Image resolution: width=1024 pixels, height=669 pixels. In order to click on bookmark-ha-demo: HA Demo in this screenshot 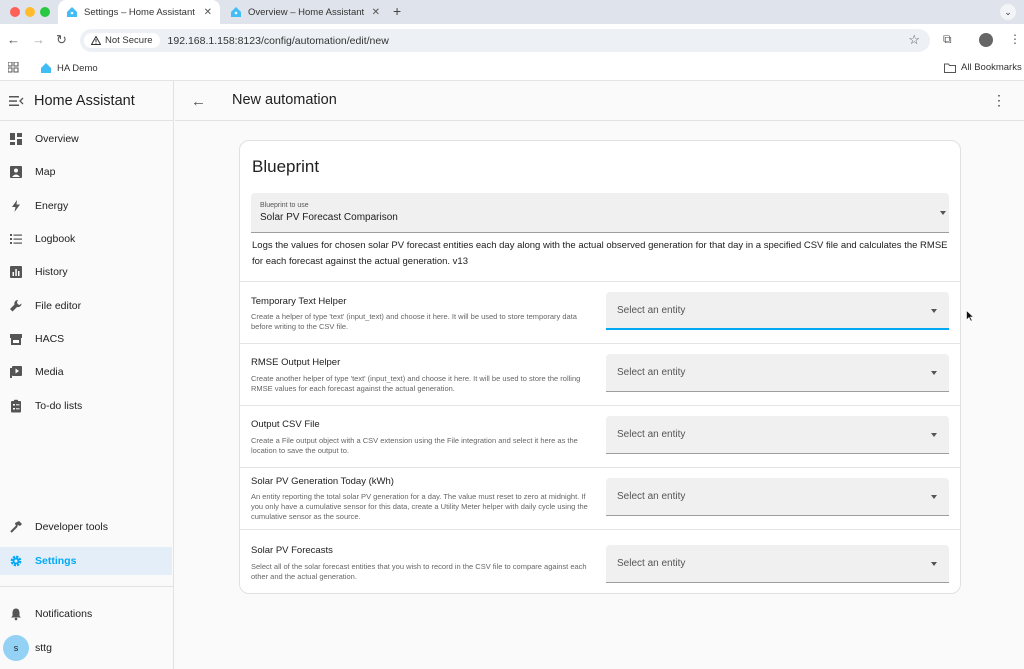, I will do `click(69, 68)`.